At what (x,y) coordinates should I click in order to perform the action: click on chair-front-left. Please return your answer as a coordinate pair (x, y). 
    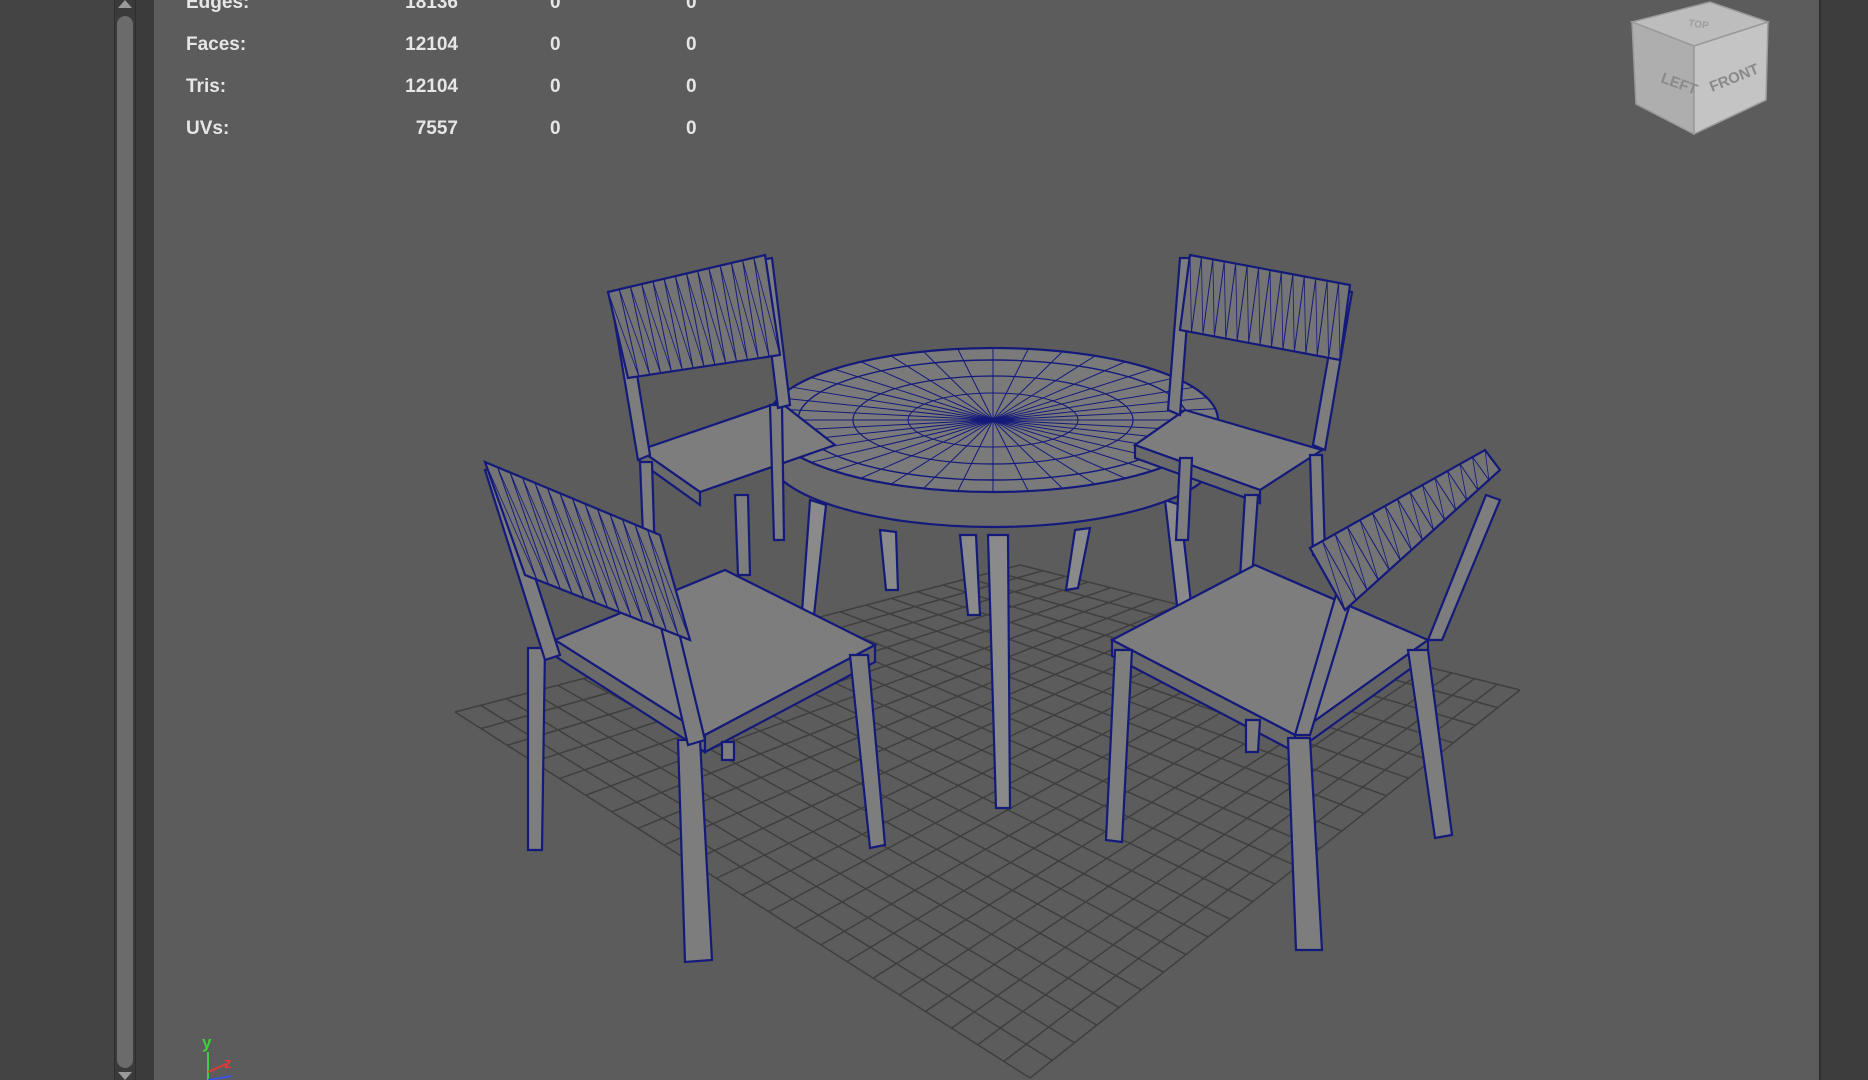
    Looking at the image, I should click on (685, 712).